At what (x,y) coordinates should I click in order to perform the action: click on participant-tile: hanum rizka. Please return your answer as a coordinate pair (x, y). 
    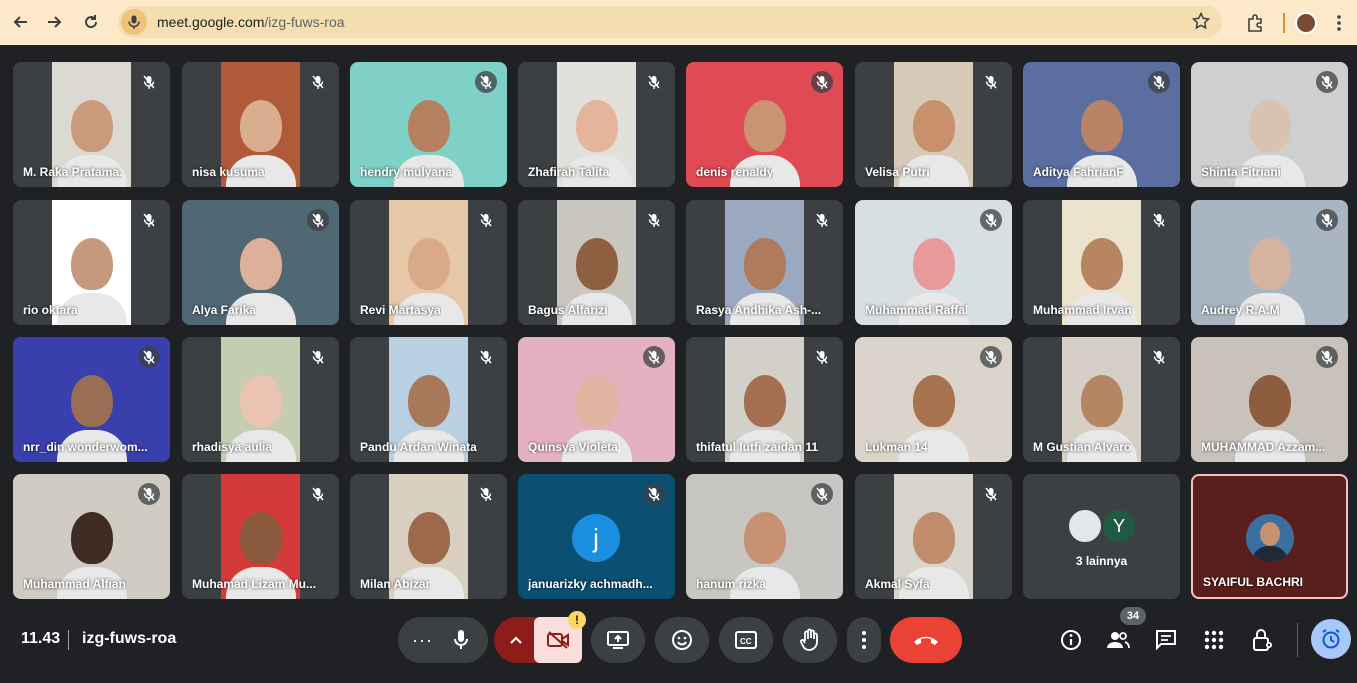
    Looking at the image, I should click on (764, 536).